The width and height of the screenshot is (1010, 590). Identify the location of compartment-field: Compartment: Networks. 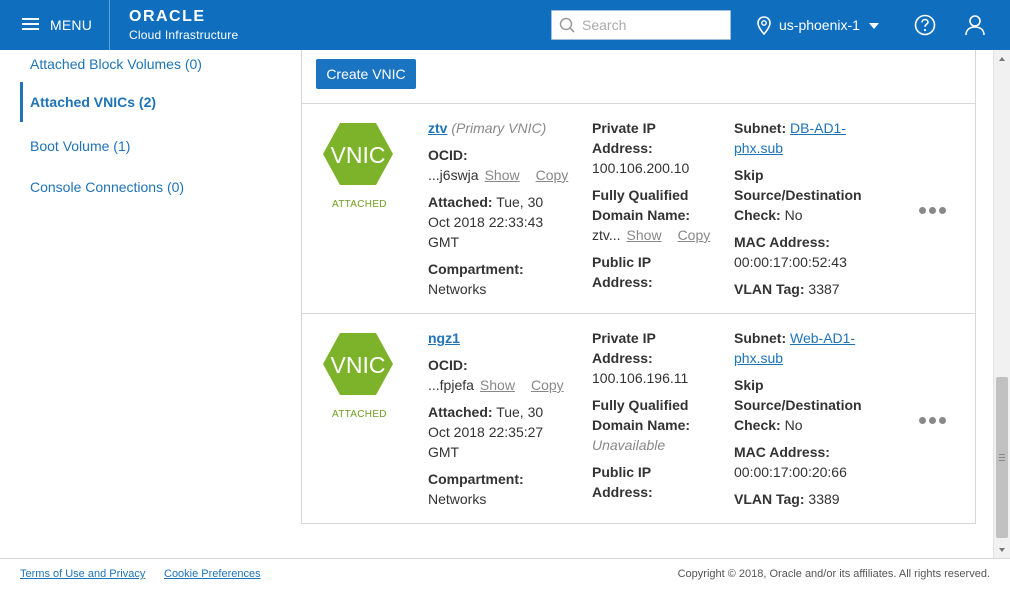
(476, 489).